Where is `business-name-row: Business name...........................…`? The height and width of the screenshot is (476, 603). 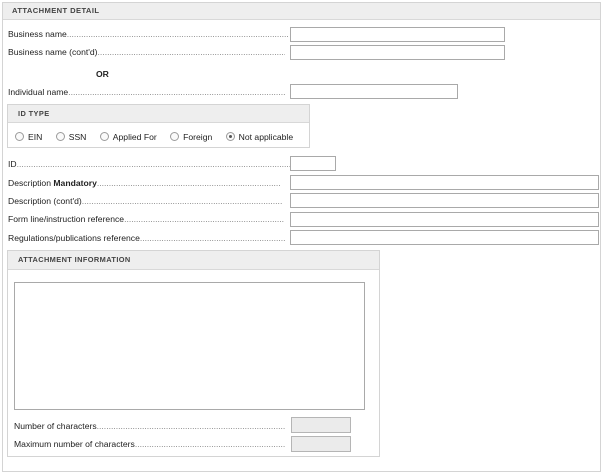
business-name-row: Business name...........................… is located at coordinates (148, 34).